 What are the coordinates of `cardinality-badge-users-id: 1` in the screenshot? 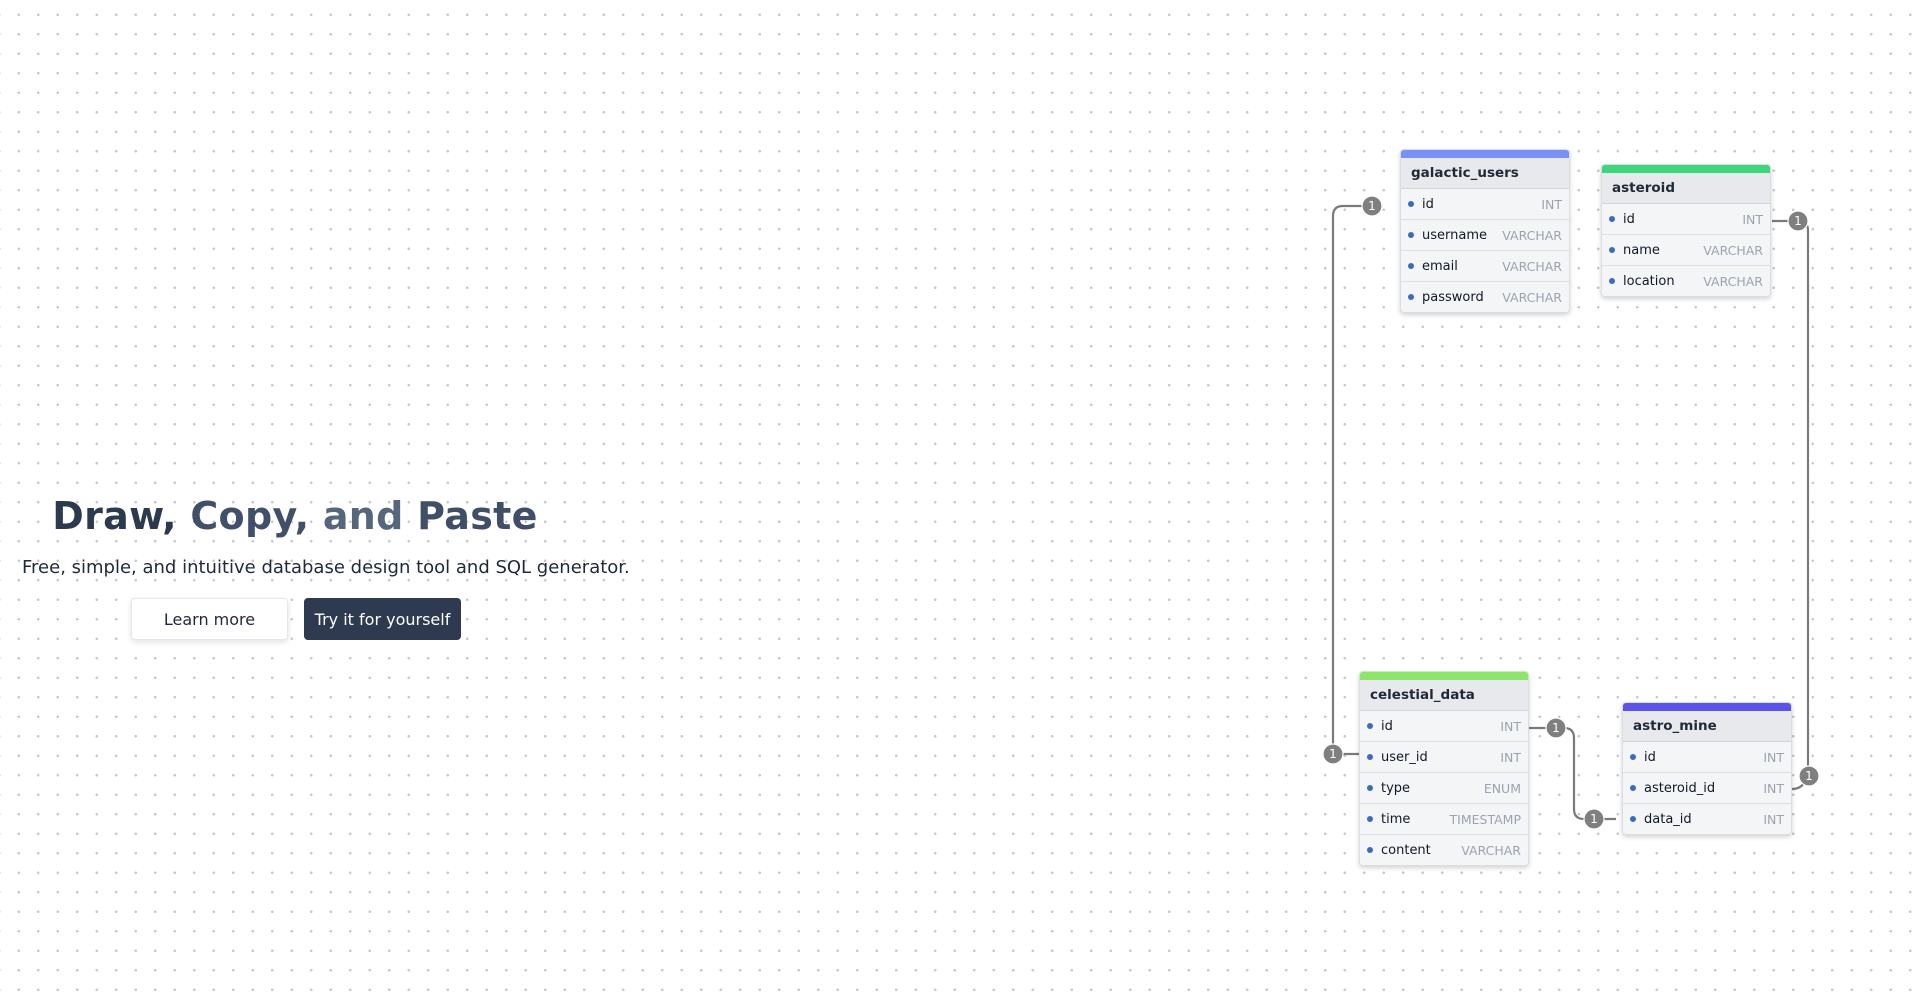 It's located at (1372, 206).